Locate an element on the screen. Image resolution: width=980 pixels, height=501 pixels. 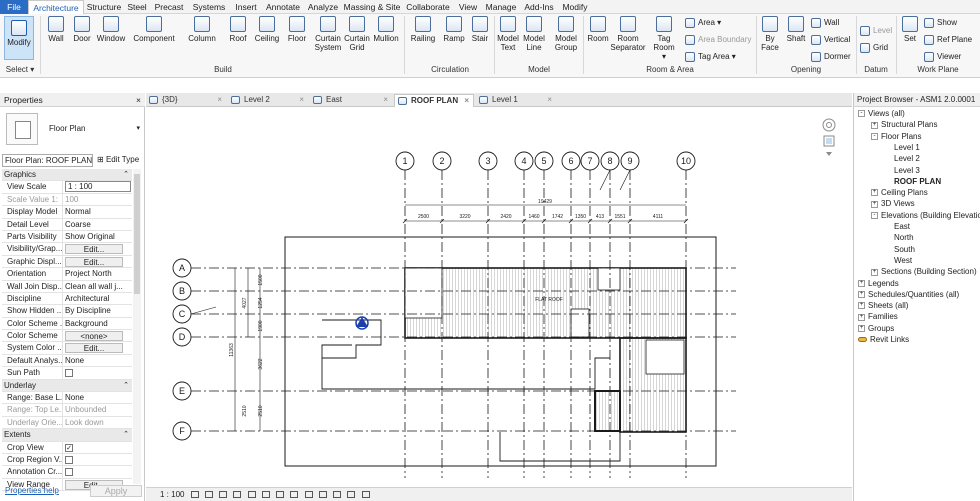
tab-systems: Systems is located at coordinates (209, 7).